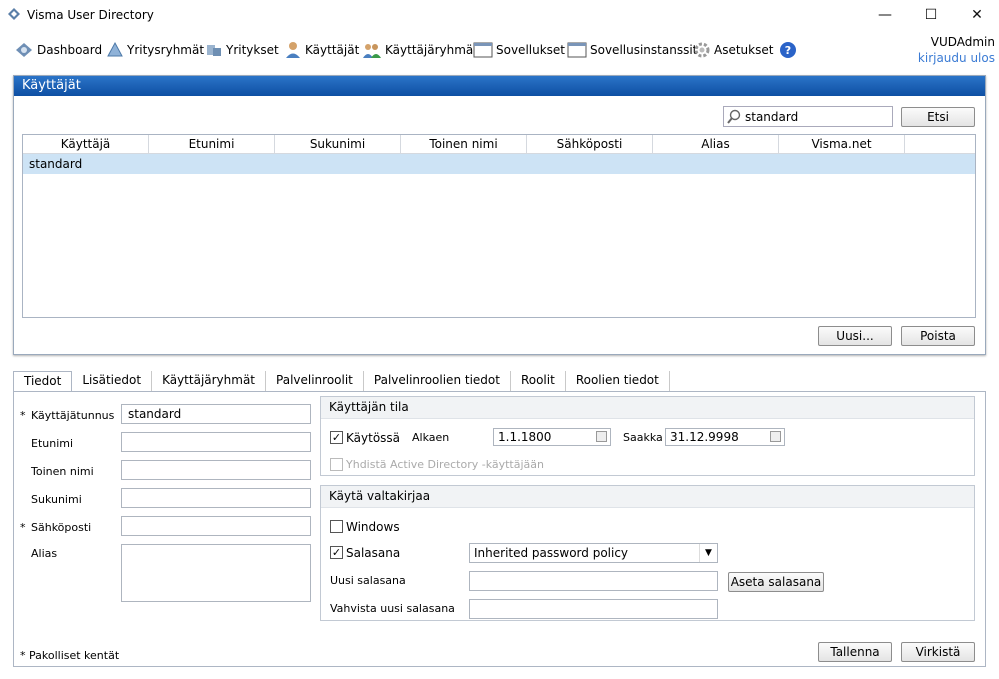 The image size is (999, 679). What do you see at coordinates (815, 116) in the screenshot?
I see `search-input` at bounding box center [815, 116].